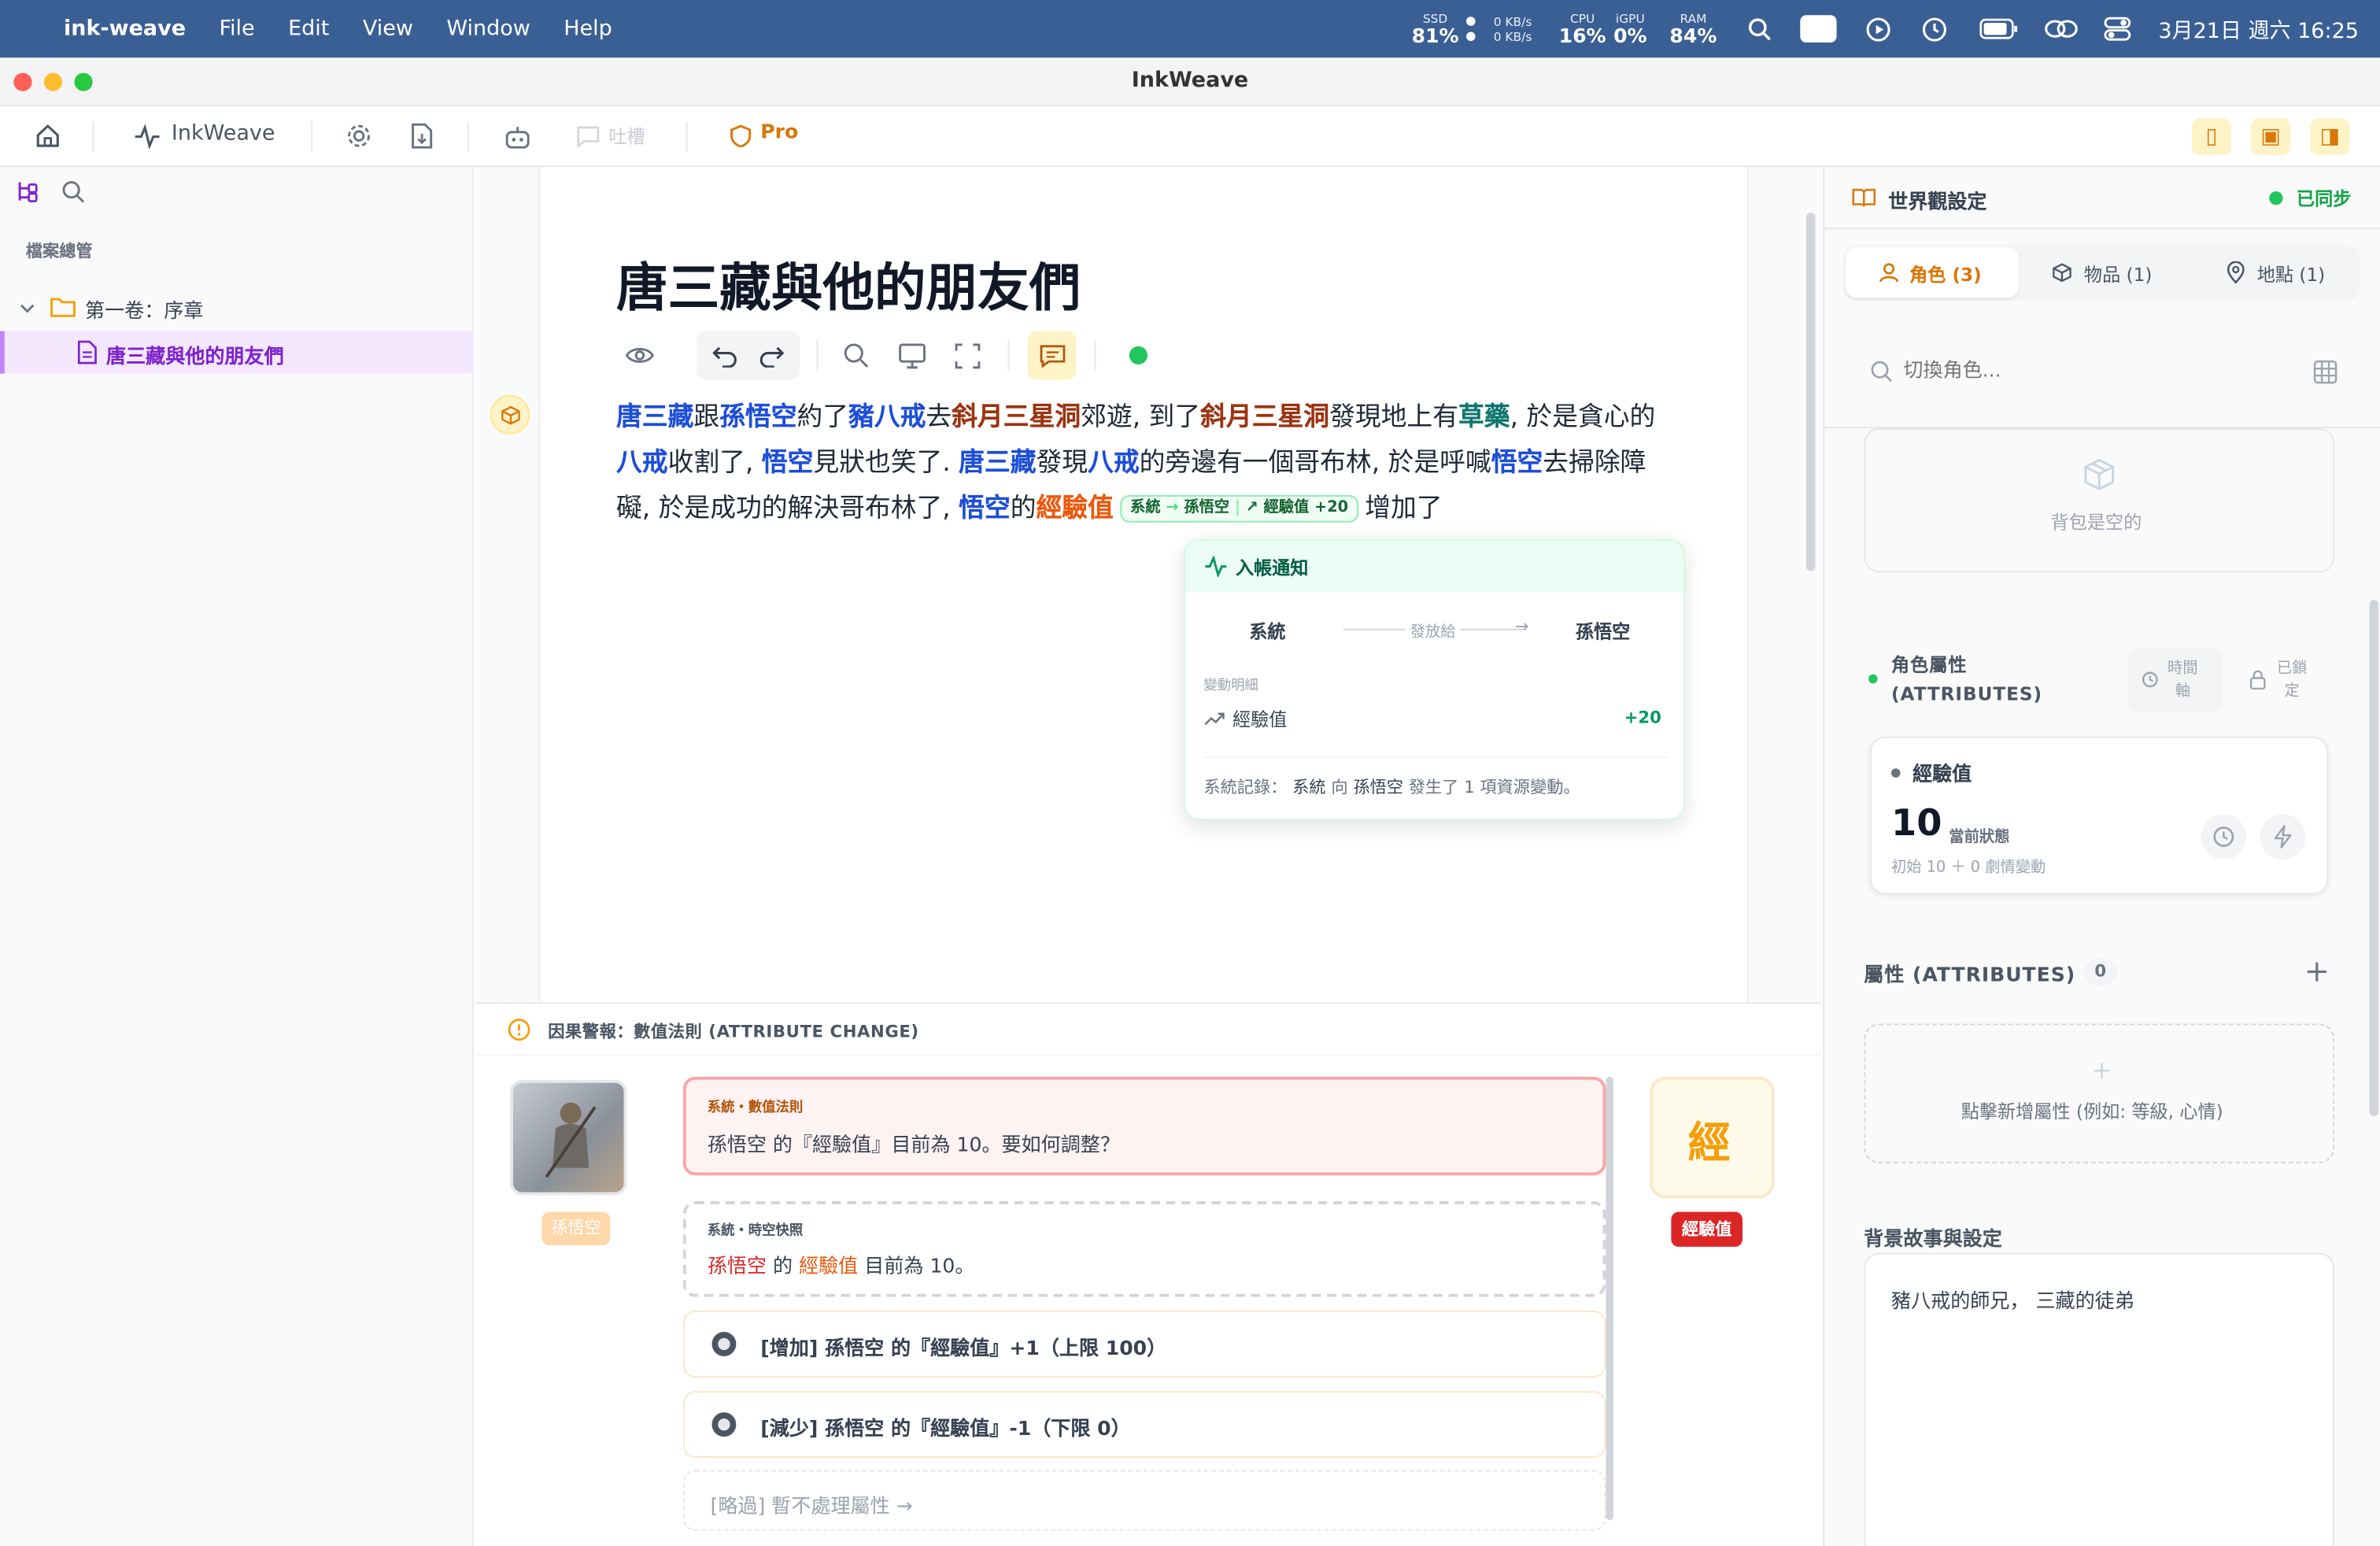 This screenshot has width=2380, height=1546. I want to click on detail-item-name: 經驗值, so click(1260, 719).